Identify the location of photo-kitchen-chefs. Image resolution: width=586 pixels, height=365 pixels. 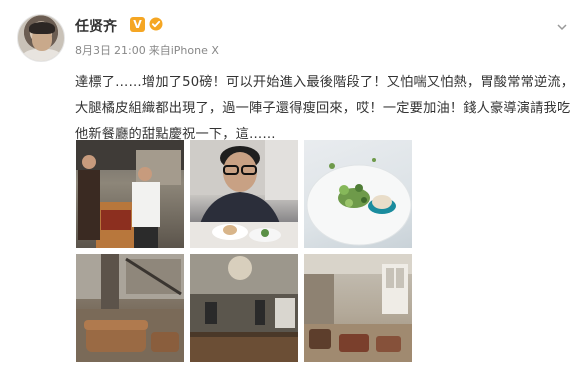
(130, 194).